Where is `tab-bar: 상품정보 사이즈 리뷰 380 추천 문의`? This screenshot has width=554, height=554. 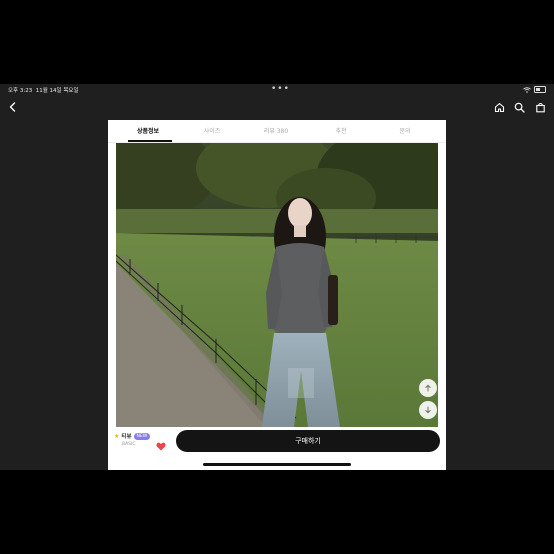
tab-bar: 상품정보 사이즈 리뷰 380 추천 문의 is located at coordinates (277, 131).